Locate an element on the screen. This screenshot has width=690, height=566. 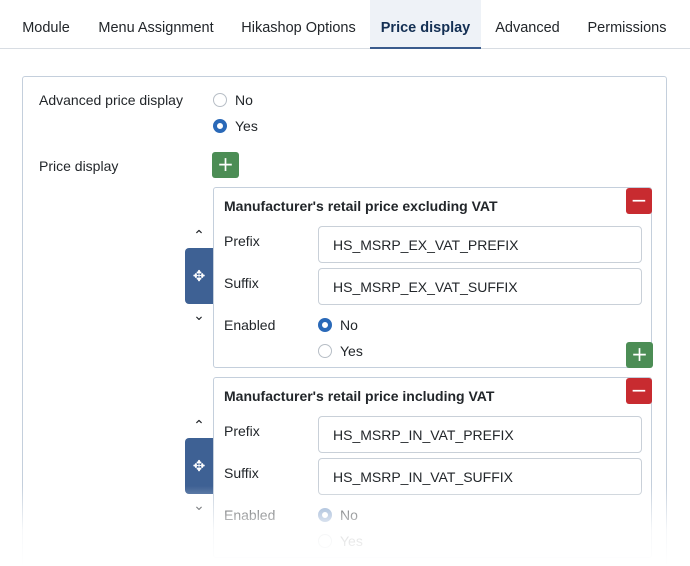
price-display-label: Price display is located at coordinates (79, 166).